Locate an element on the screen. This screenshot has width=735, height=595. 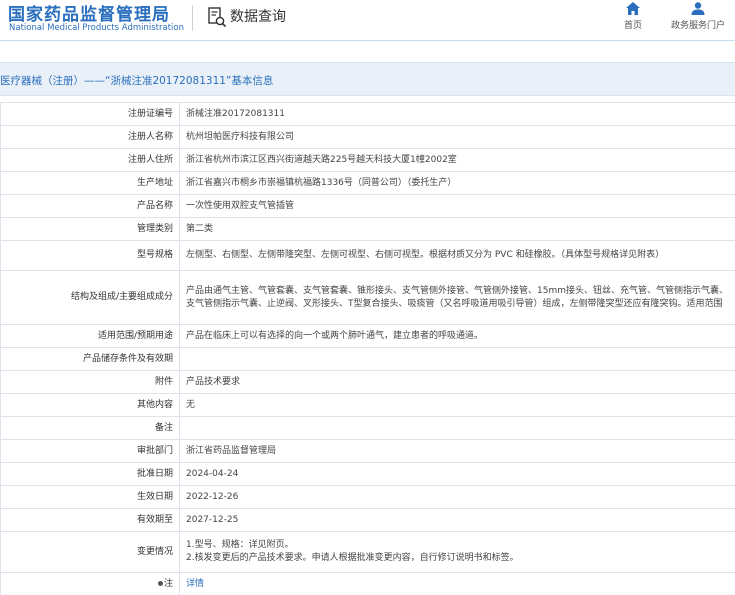
field-value: 浙江省嘉兴市桐乡市崇福镇杭福路1336号（同普公司）（委托生产） is located at coordinates (457, 183).